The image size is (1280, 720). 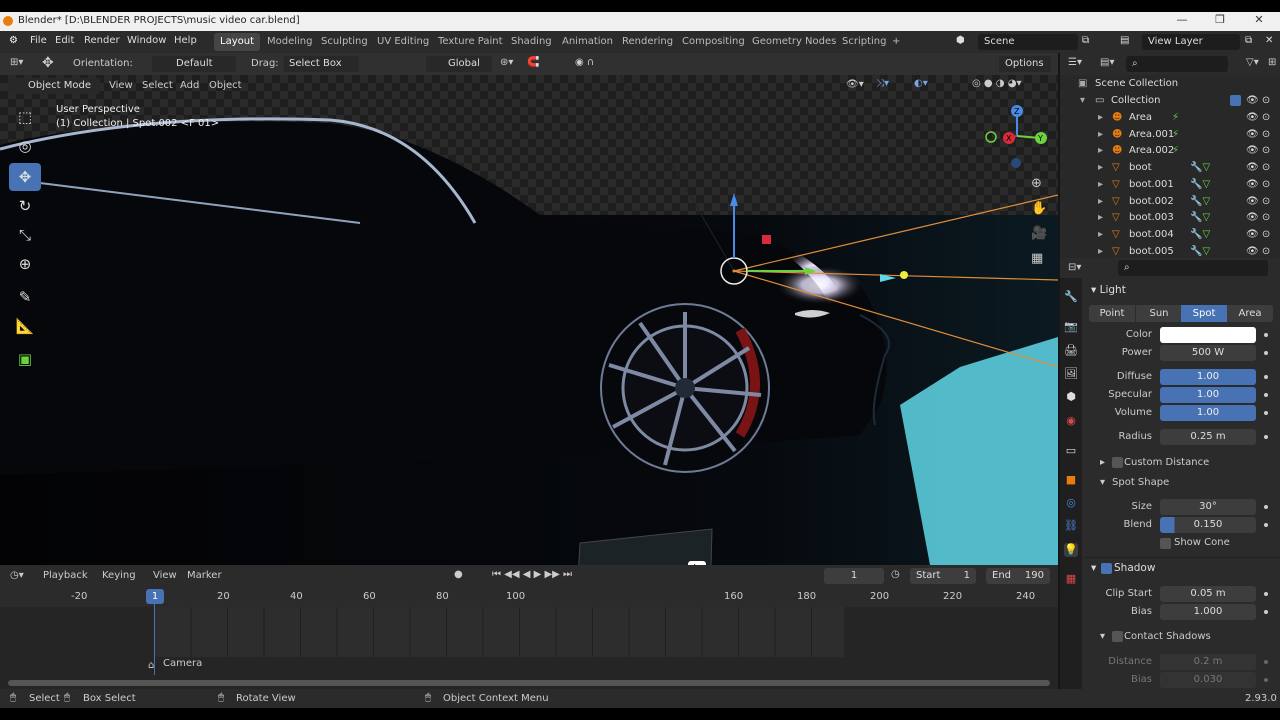 What do you see at coordinates (1177, 64) in the screenshot?
I see `outliner-search-input: ⌕` at bounding box center [1177, 64].